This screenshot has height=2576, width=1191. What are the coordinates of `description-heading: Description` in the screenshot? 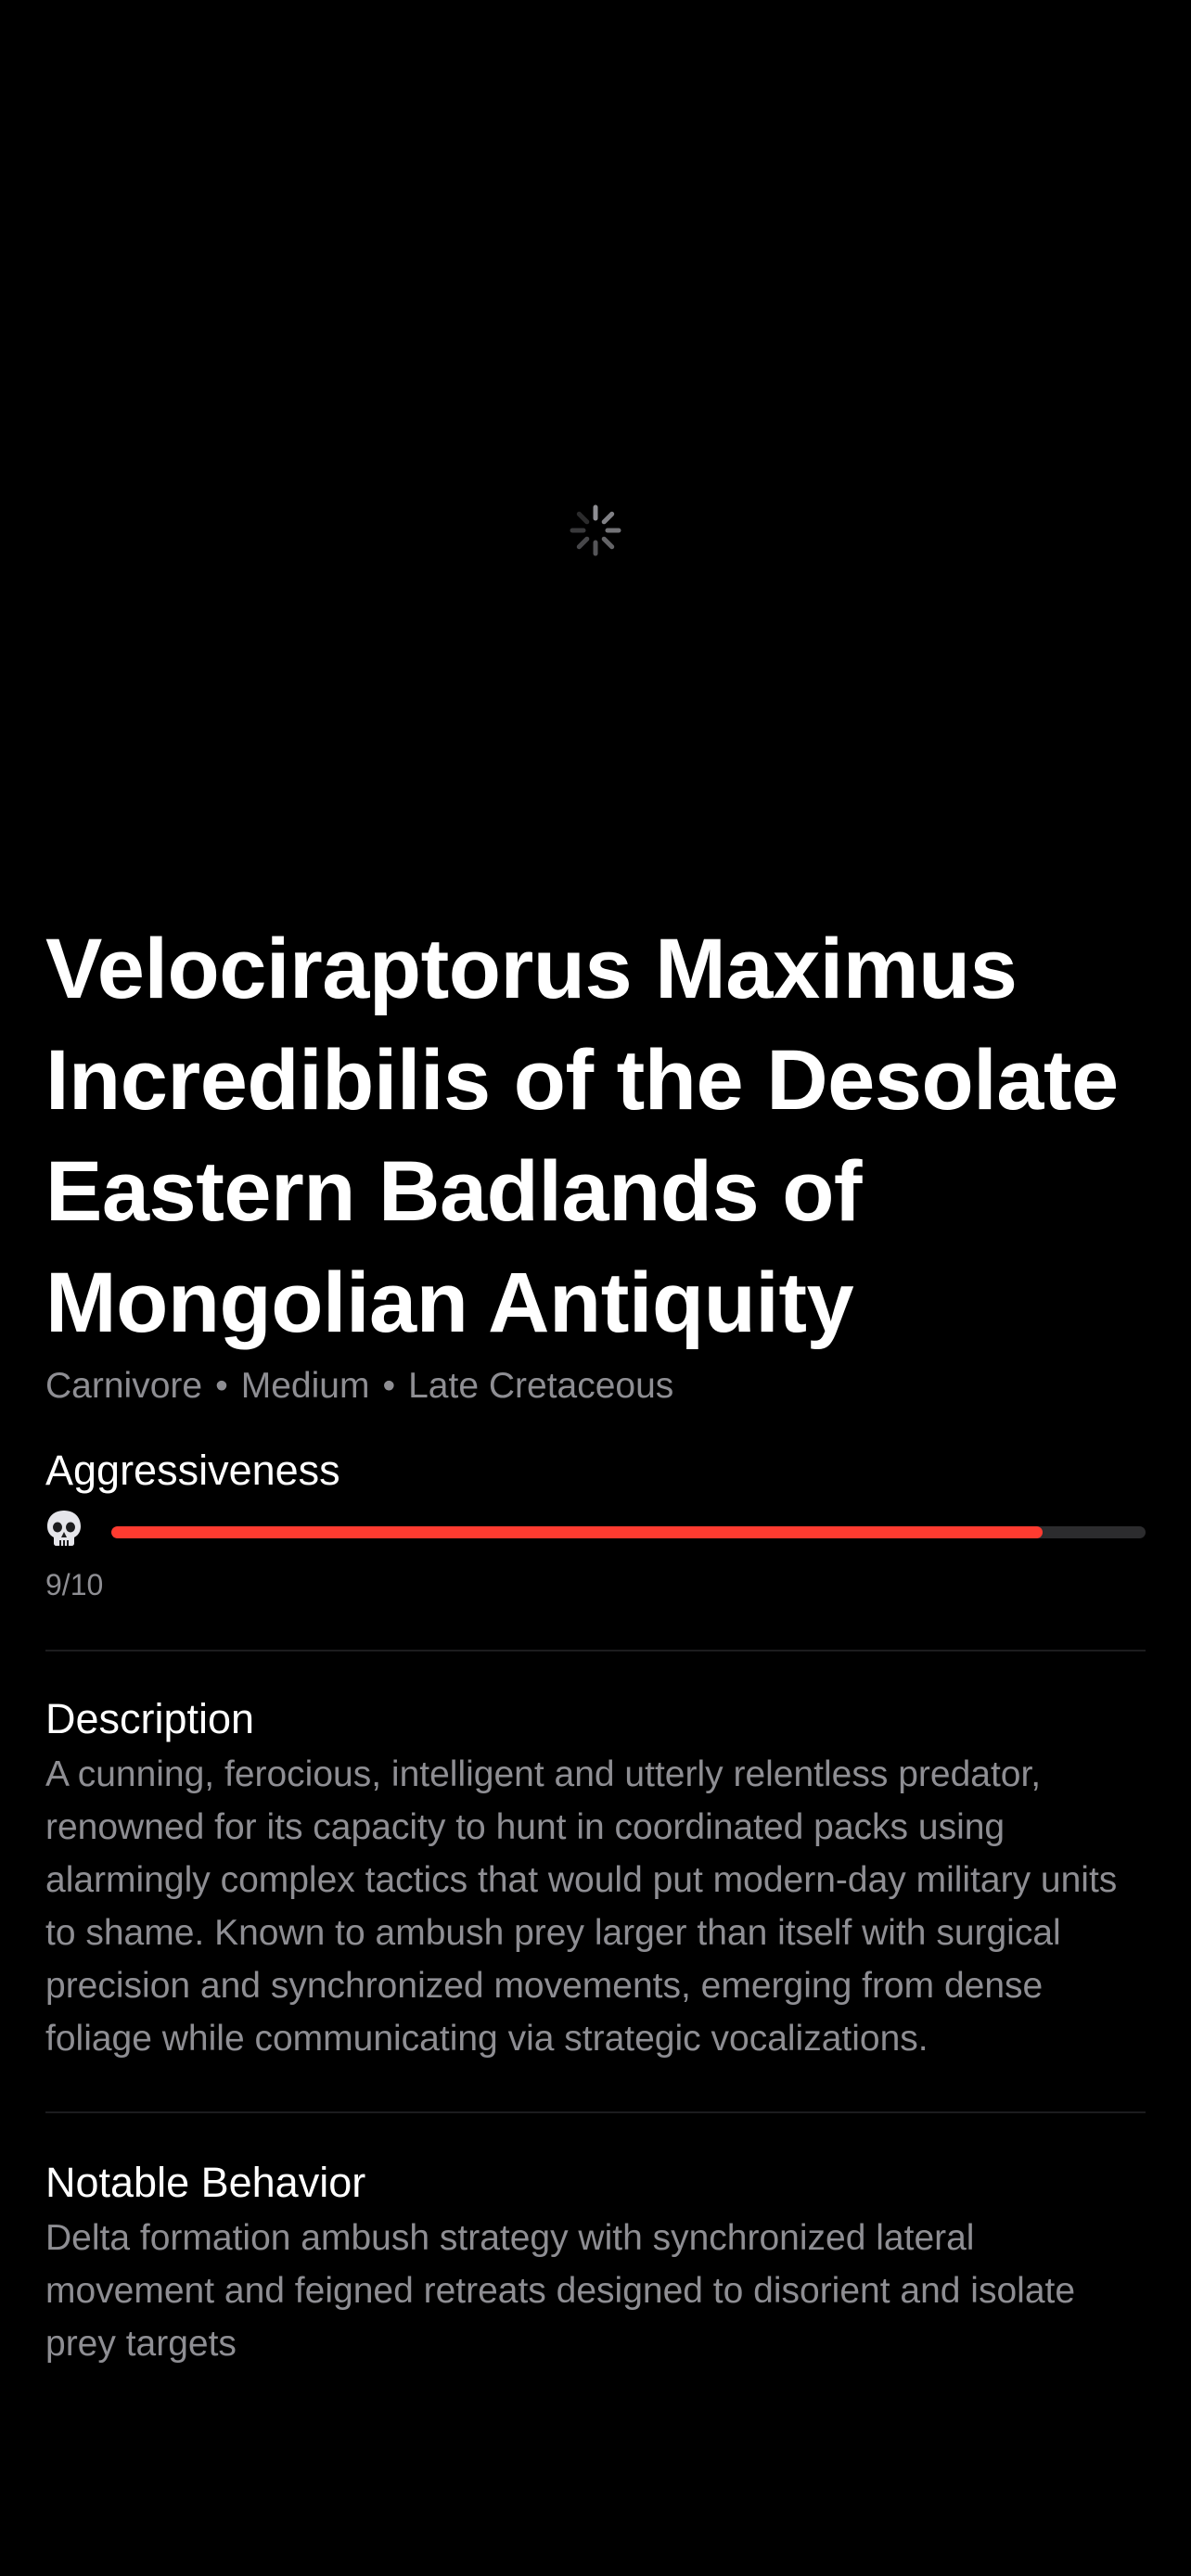 It's located at (150, 1719).